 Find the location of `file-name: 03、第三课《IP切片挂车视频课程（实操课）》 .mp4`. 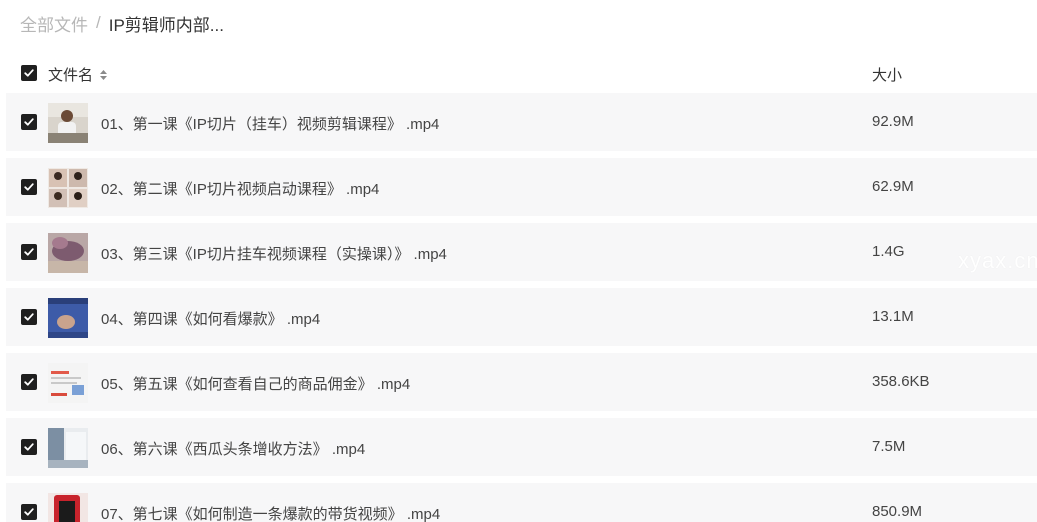

file-name: 03、第三课《IP切片挂车视频课程（实操课）》 .mp4 is located at coordinates (274, 253).